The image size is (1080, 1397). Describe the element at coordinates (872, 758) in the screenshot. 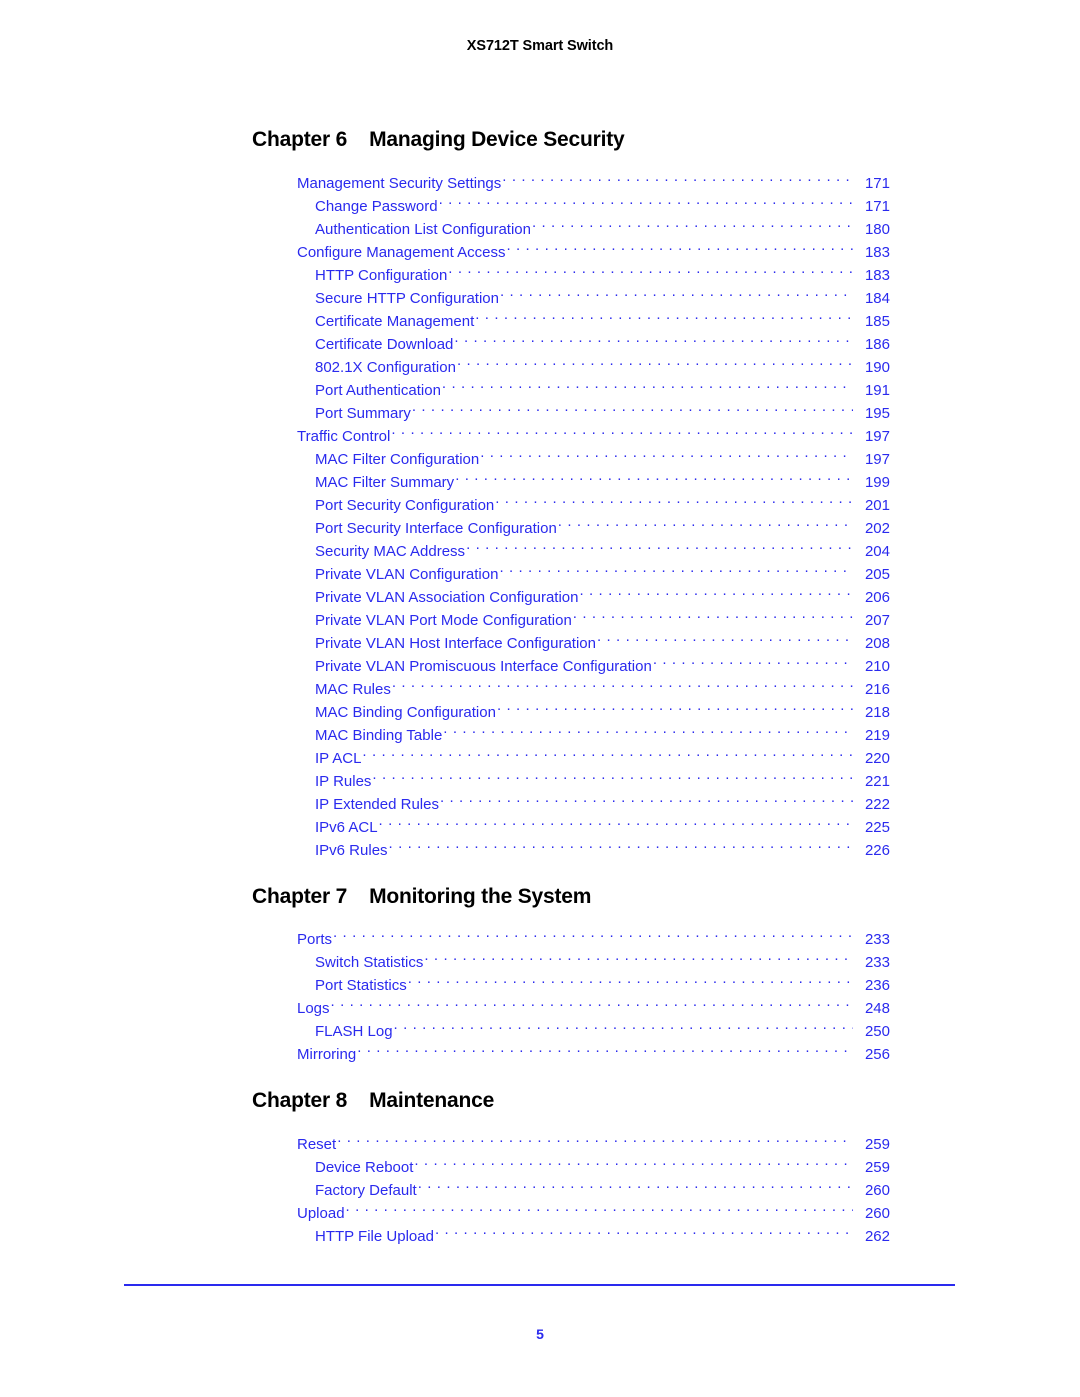

I see `toc-entry-page-number: 220` at that location.